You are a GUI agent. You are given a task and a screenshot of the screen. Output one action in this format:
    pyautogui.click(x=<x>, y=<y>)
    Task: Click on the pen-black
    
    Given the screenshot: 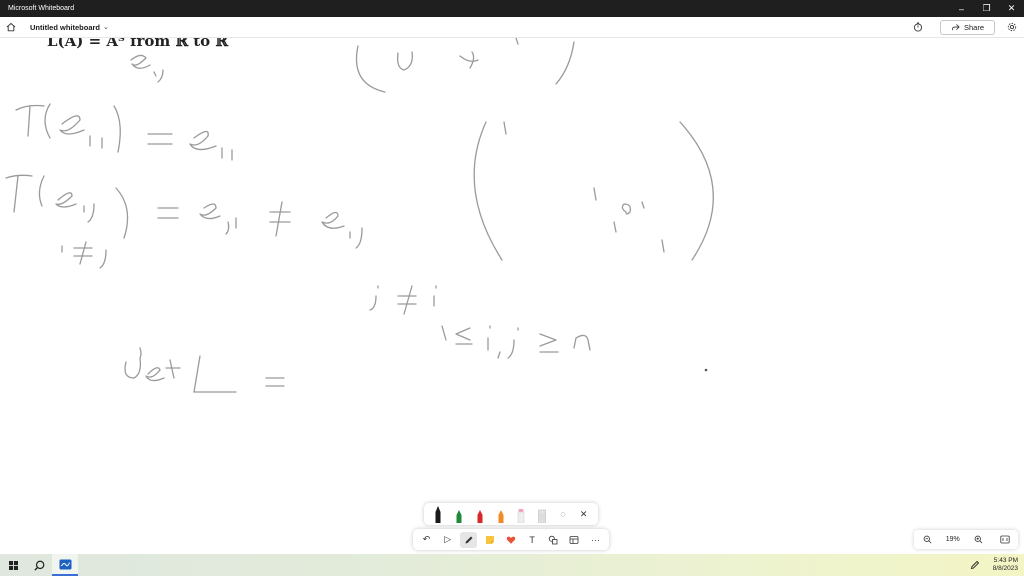 What is the action you would take?
    pyautogui.click(x=438, y=513)
    